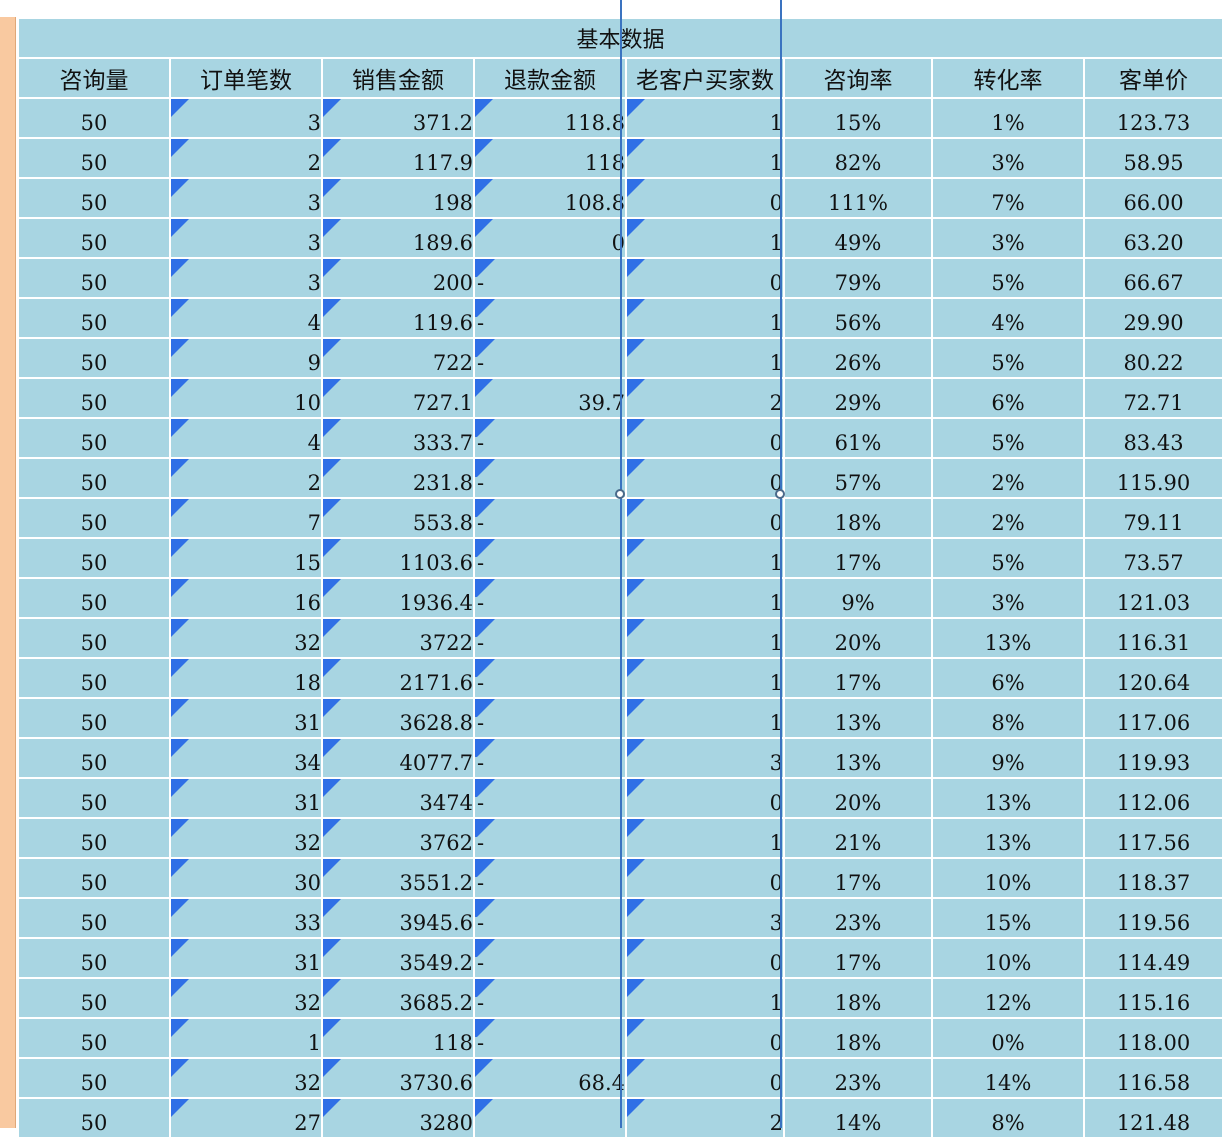 The image size is (1222, 1139). What do you see at coordinates (1008, 518) in the screenshot?
I see `table-cell: 2%` at bounding box center [1008, 518].